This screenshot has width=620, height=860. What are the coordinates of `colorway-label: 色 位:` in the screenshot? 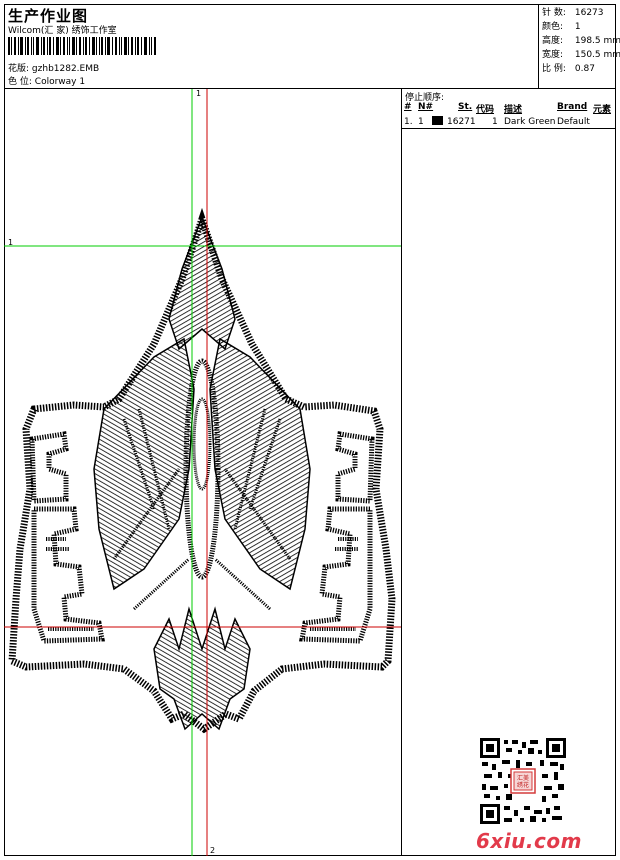 It's located at (20, 82).